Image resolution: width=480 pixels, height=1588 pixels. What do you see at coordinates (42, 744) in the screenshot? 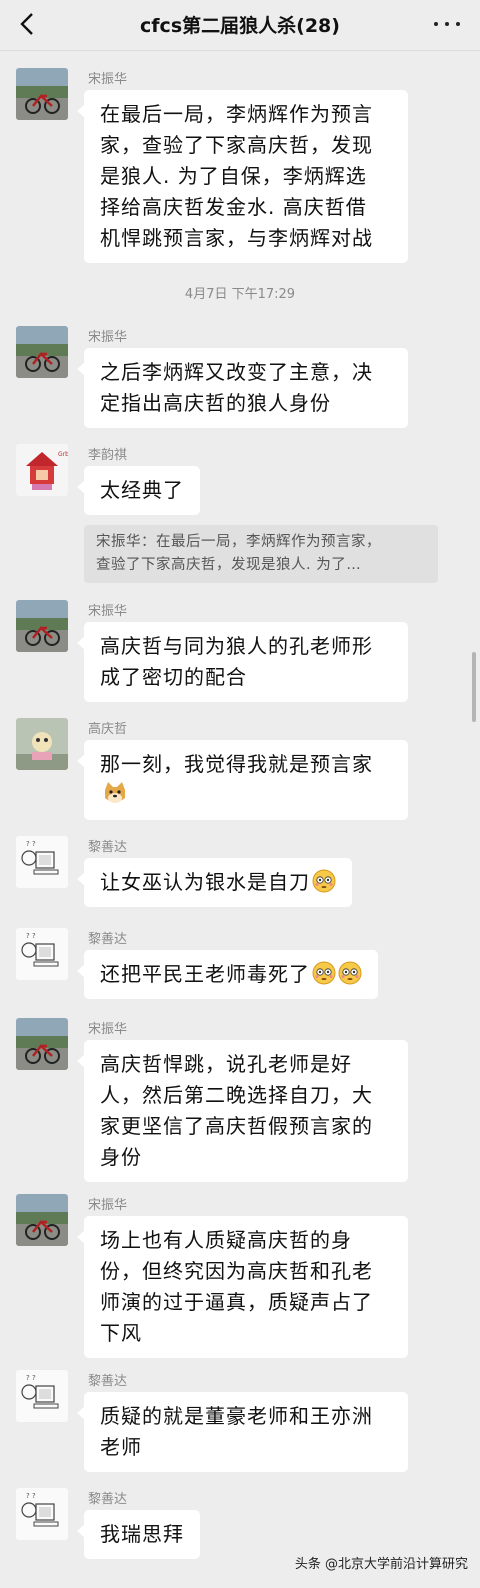
I see `avatar-toy` at bounding box center [42, 744].